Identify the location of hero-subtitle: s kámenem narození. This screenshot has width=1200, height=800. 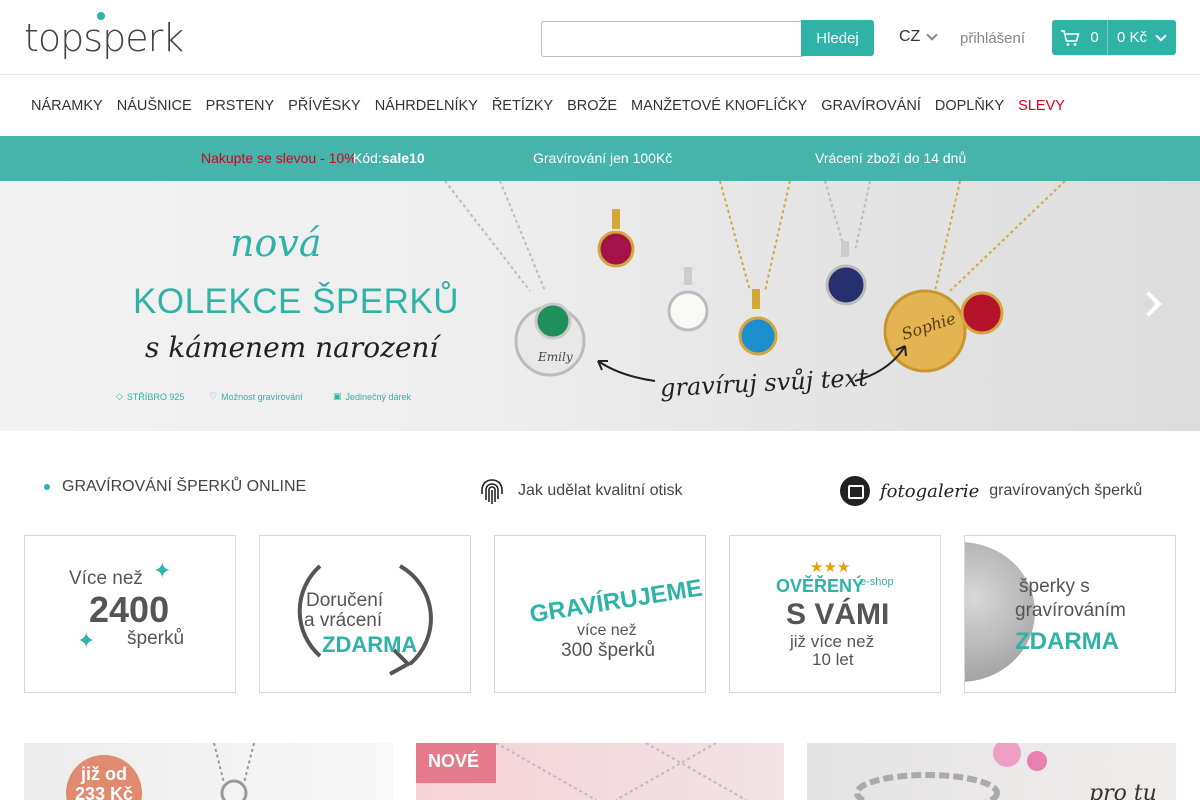
(292, 347).